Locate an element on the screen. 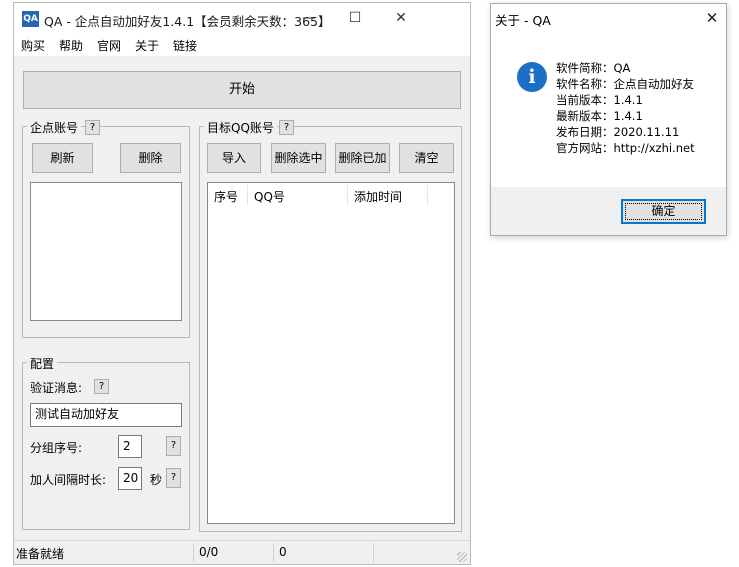  clear-button: 清空 is located at coordinates (426, 158).